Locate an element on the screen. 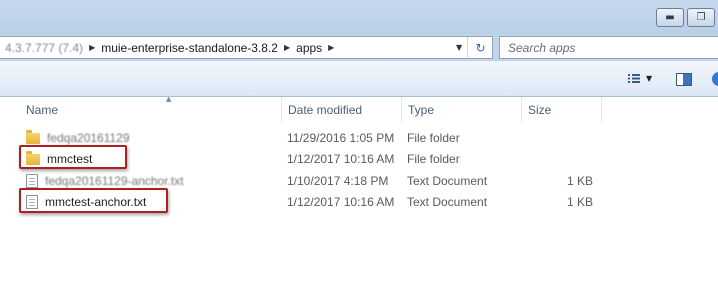 The height and width of the screenshot is (282, 718). window-controls: ▬ ❐ is located at coordinates (687, 17).